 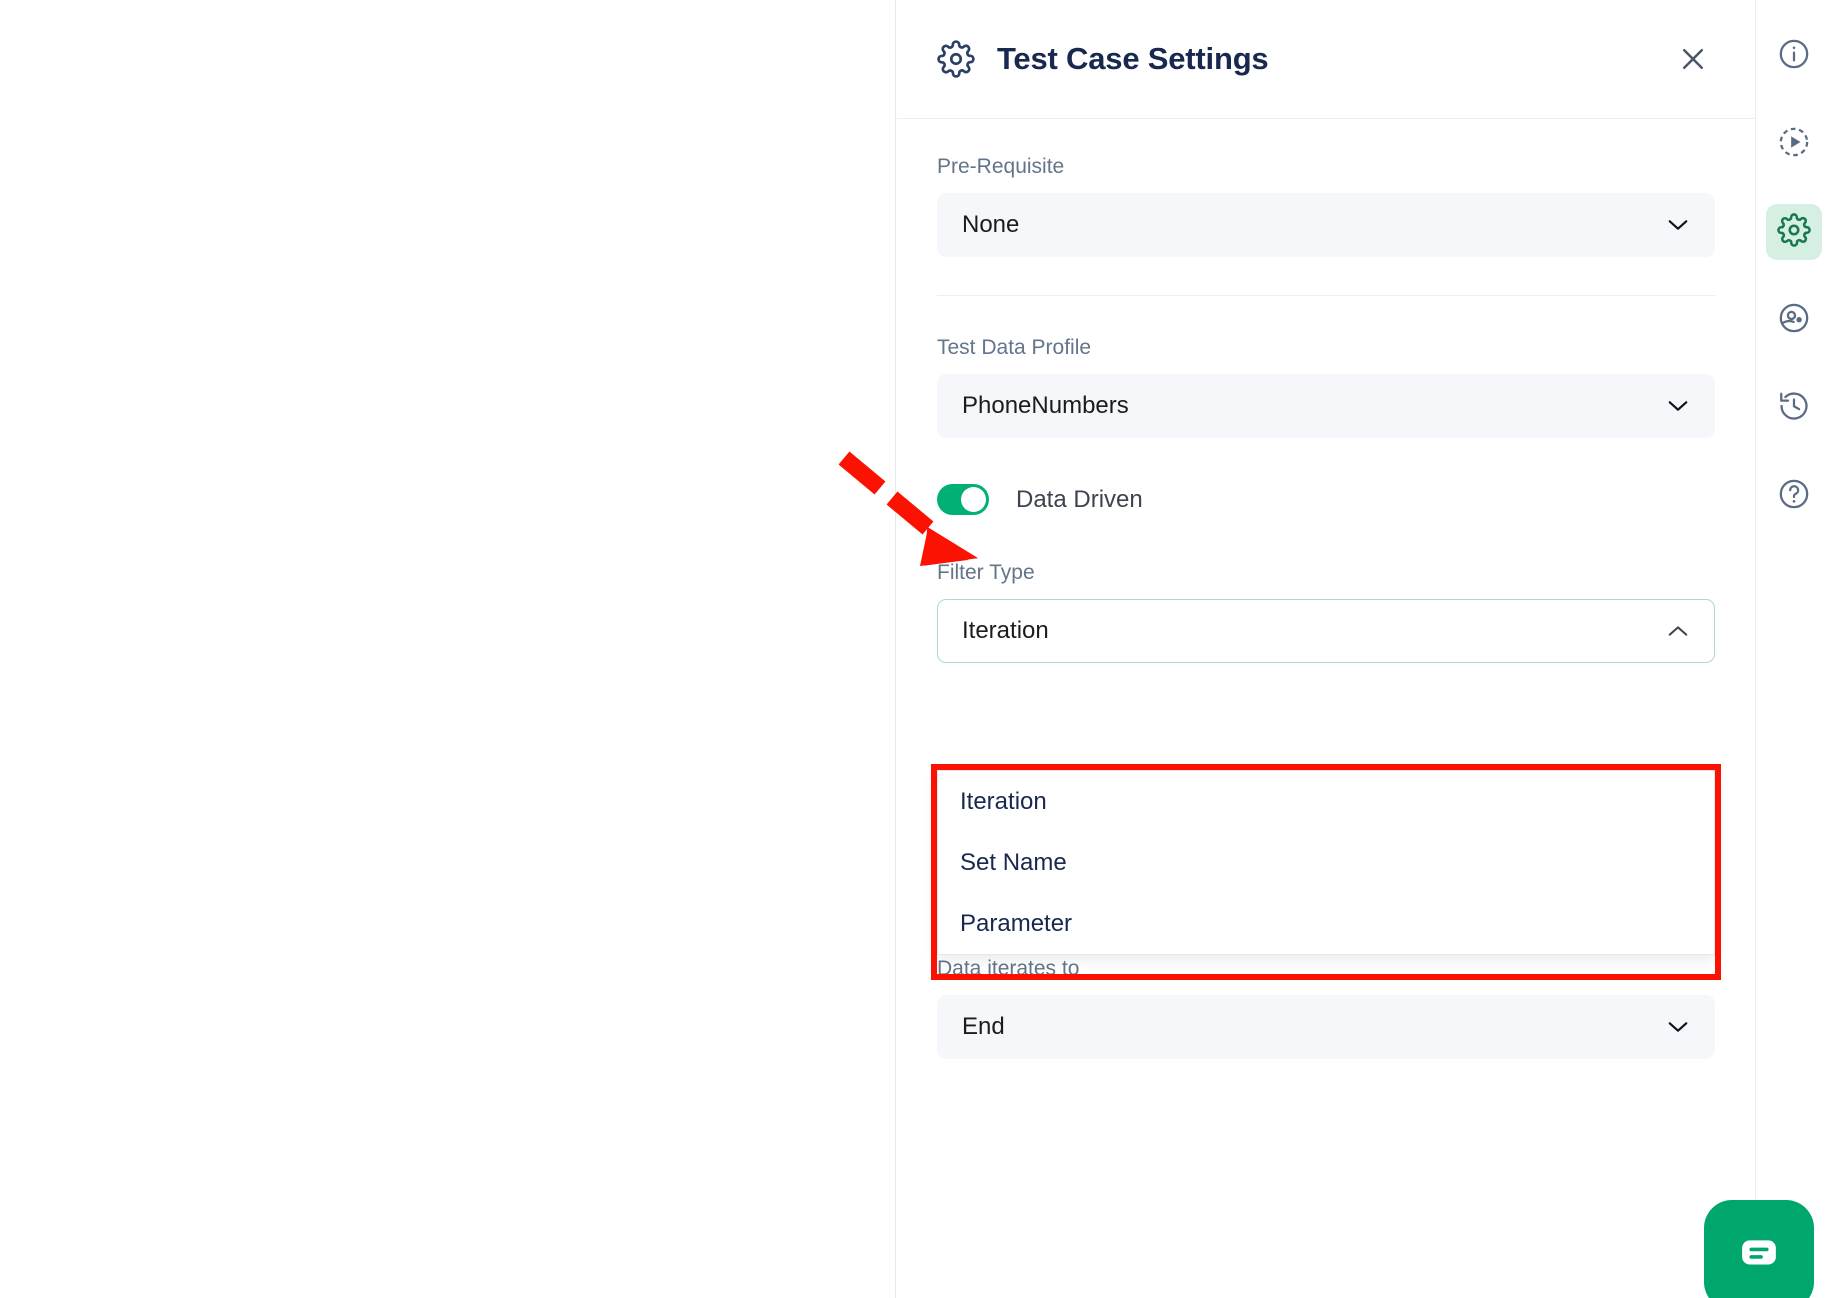 I want to click on section-divider, so click(x=1326, y=295).